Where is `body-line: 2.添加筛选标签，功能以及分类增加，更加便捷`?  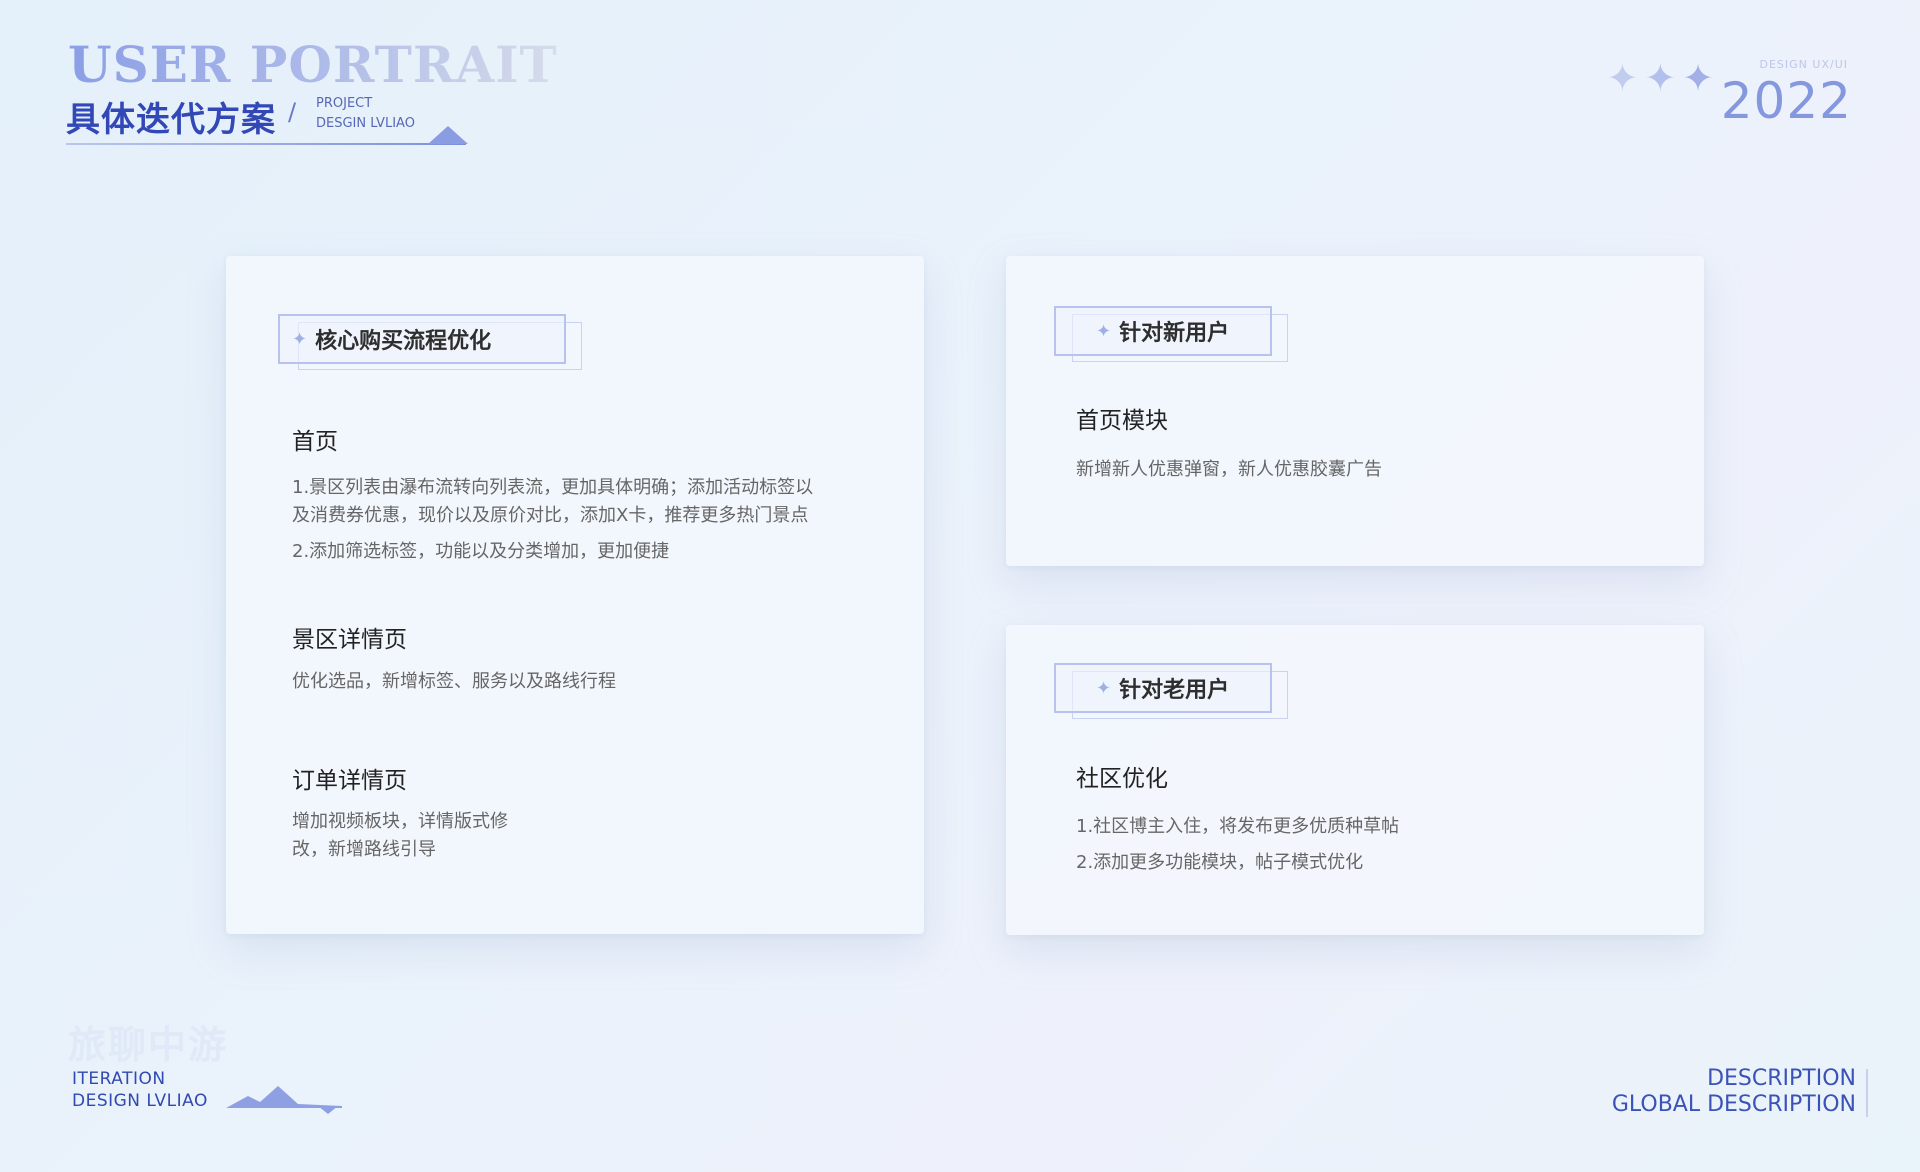 body-line: 2.添加筛选标签，功能以及分类增加，更加便捷 is located at coordinates (481, 551).